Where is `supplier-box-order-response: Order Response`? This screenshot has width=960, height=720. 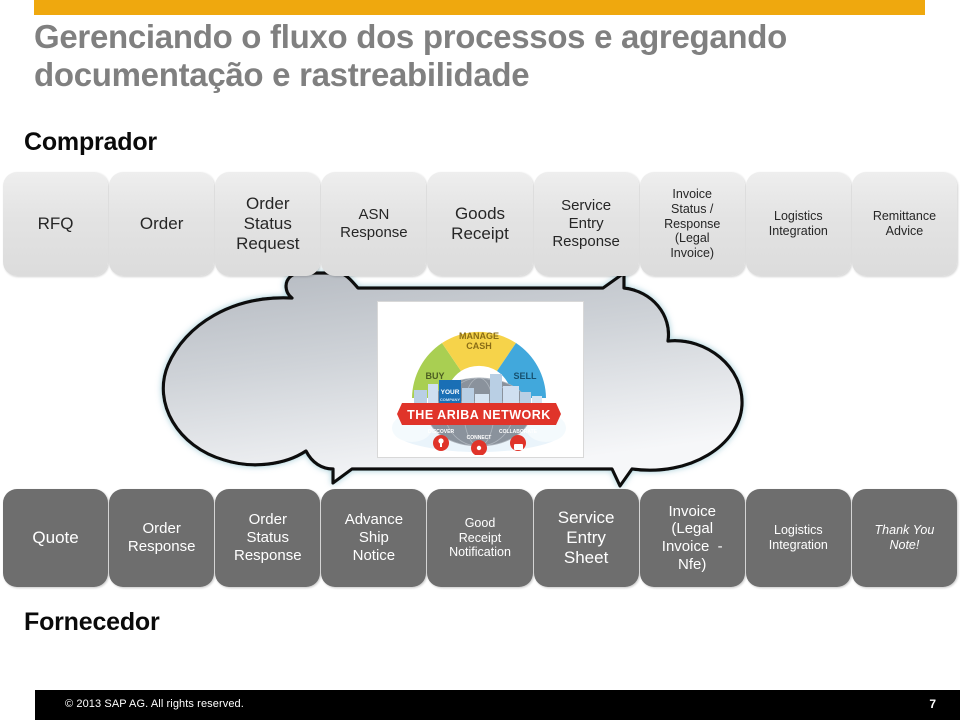 supplier-box-order-response: Order Response is located at coordinates (162, 538).